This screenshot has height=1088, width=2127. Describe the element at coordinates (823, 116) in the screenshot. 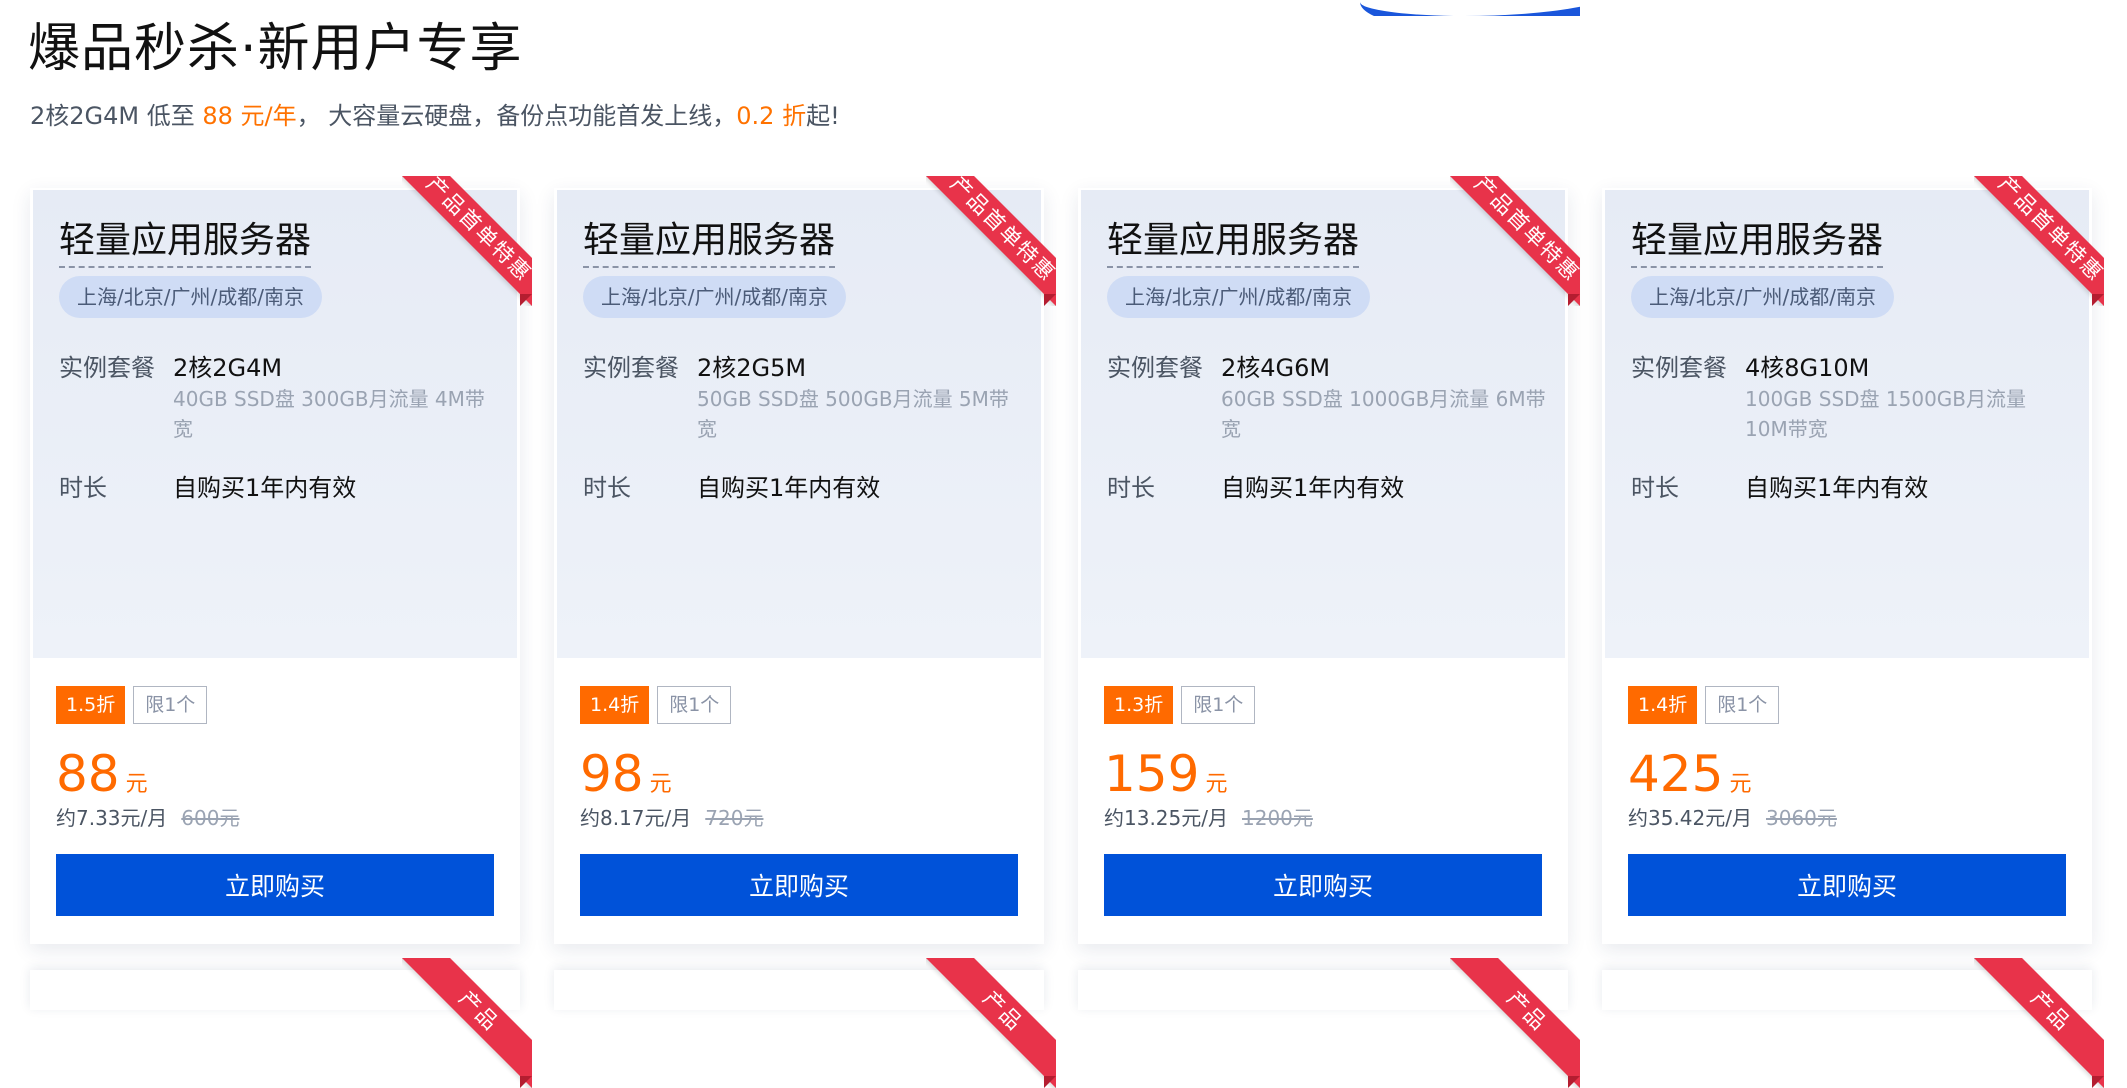

I see `subtitle-text: 起!` at that location.